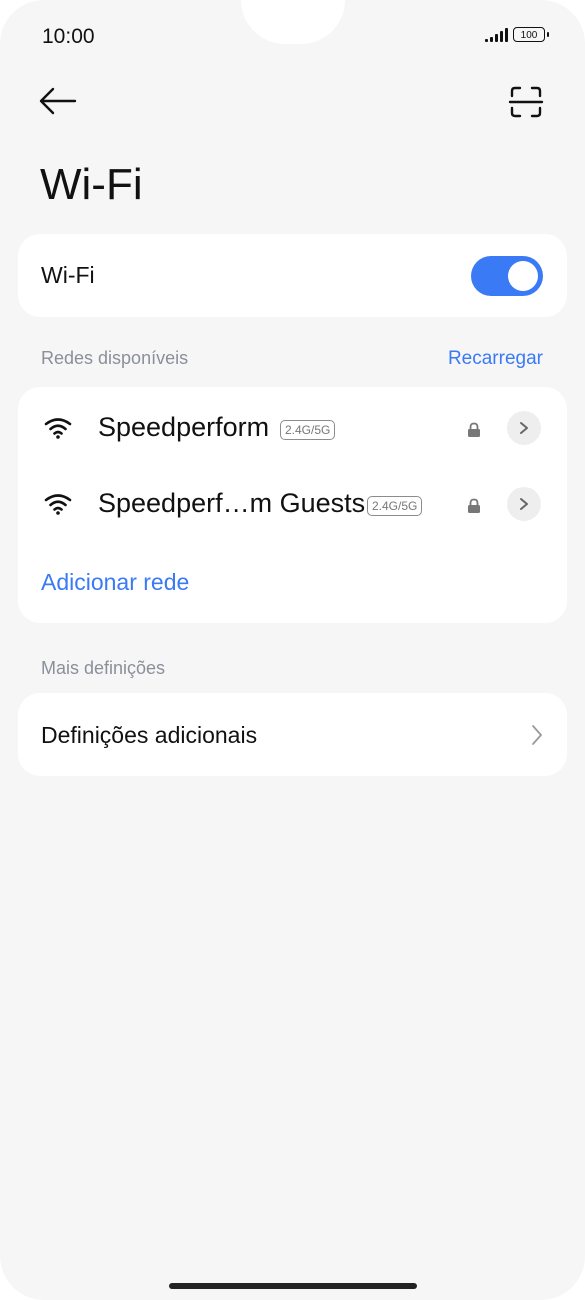 This screenshot has height=1300, width=585. What do you see at coordinates (495, 359) in the screenshot?
I see `refresh-button: Recarregar` at bounding box center [495, 359].